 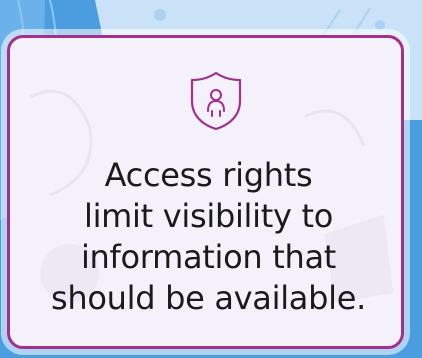 What do you see at coordinates (208, 257) in the screenshot?
I see `message-line-3: information that` at bounding box center [208, 257].